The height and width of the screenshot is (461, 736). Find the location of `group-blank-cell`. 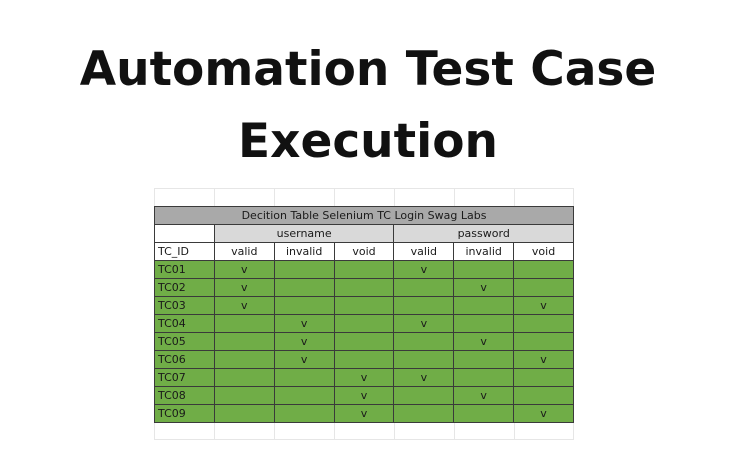

group-blank-cell is located at coordinates (184, 233).